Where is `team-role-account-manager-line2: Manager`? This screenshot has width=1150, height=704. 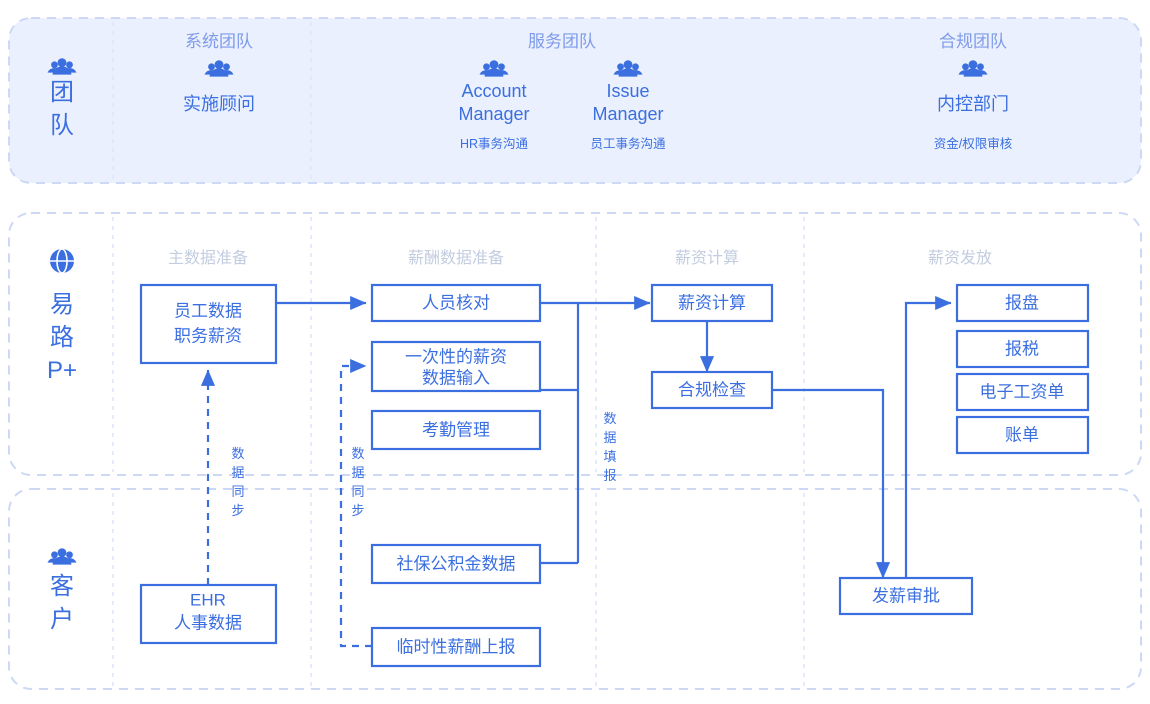 team-role-account-manager-line2: Manager is located at coordinates (493, 114).